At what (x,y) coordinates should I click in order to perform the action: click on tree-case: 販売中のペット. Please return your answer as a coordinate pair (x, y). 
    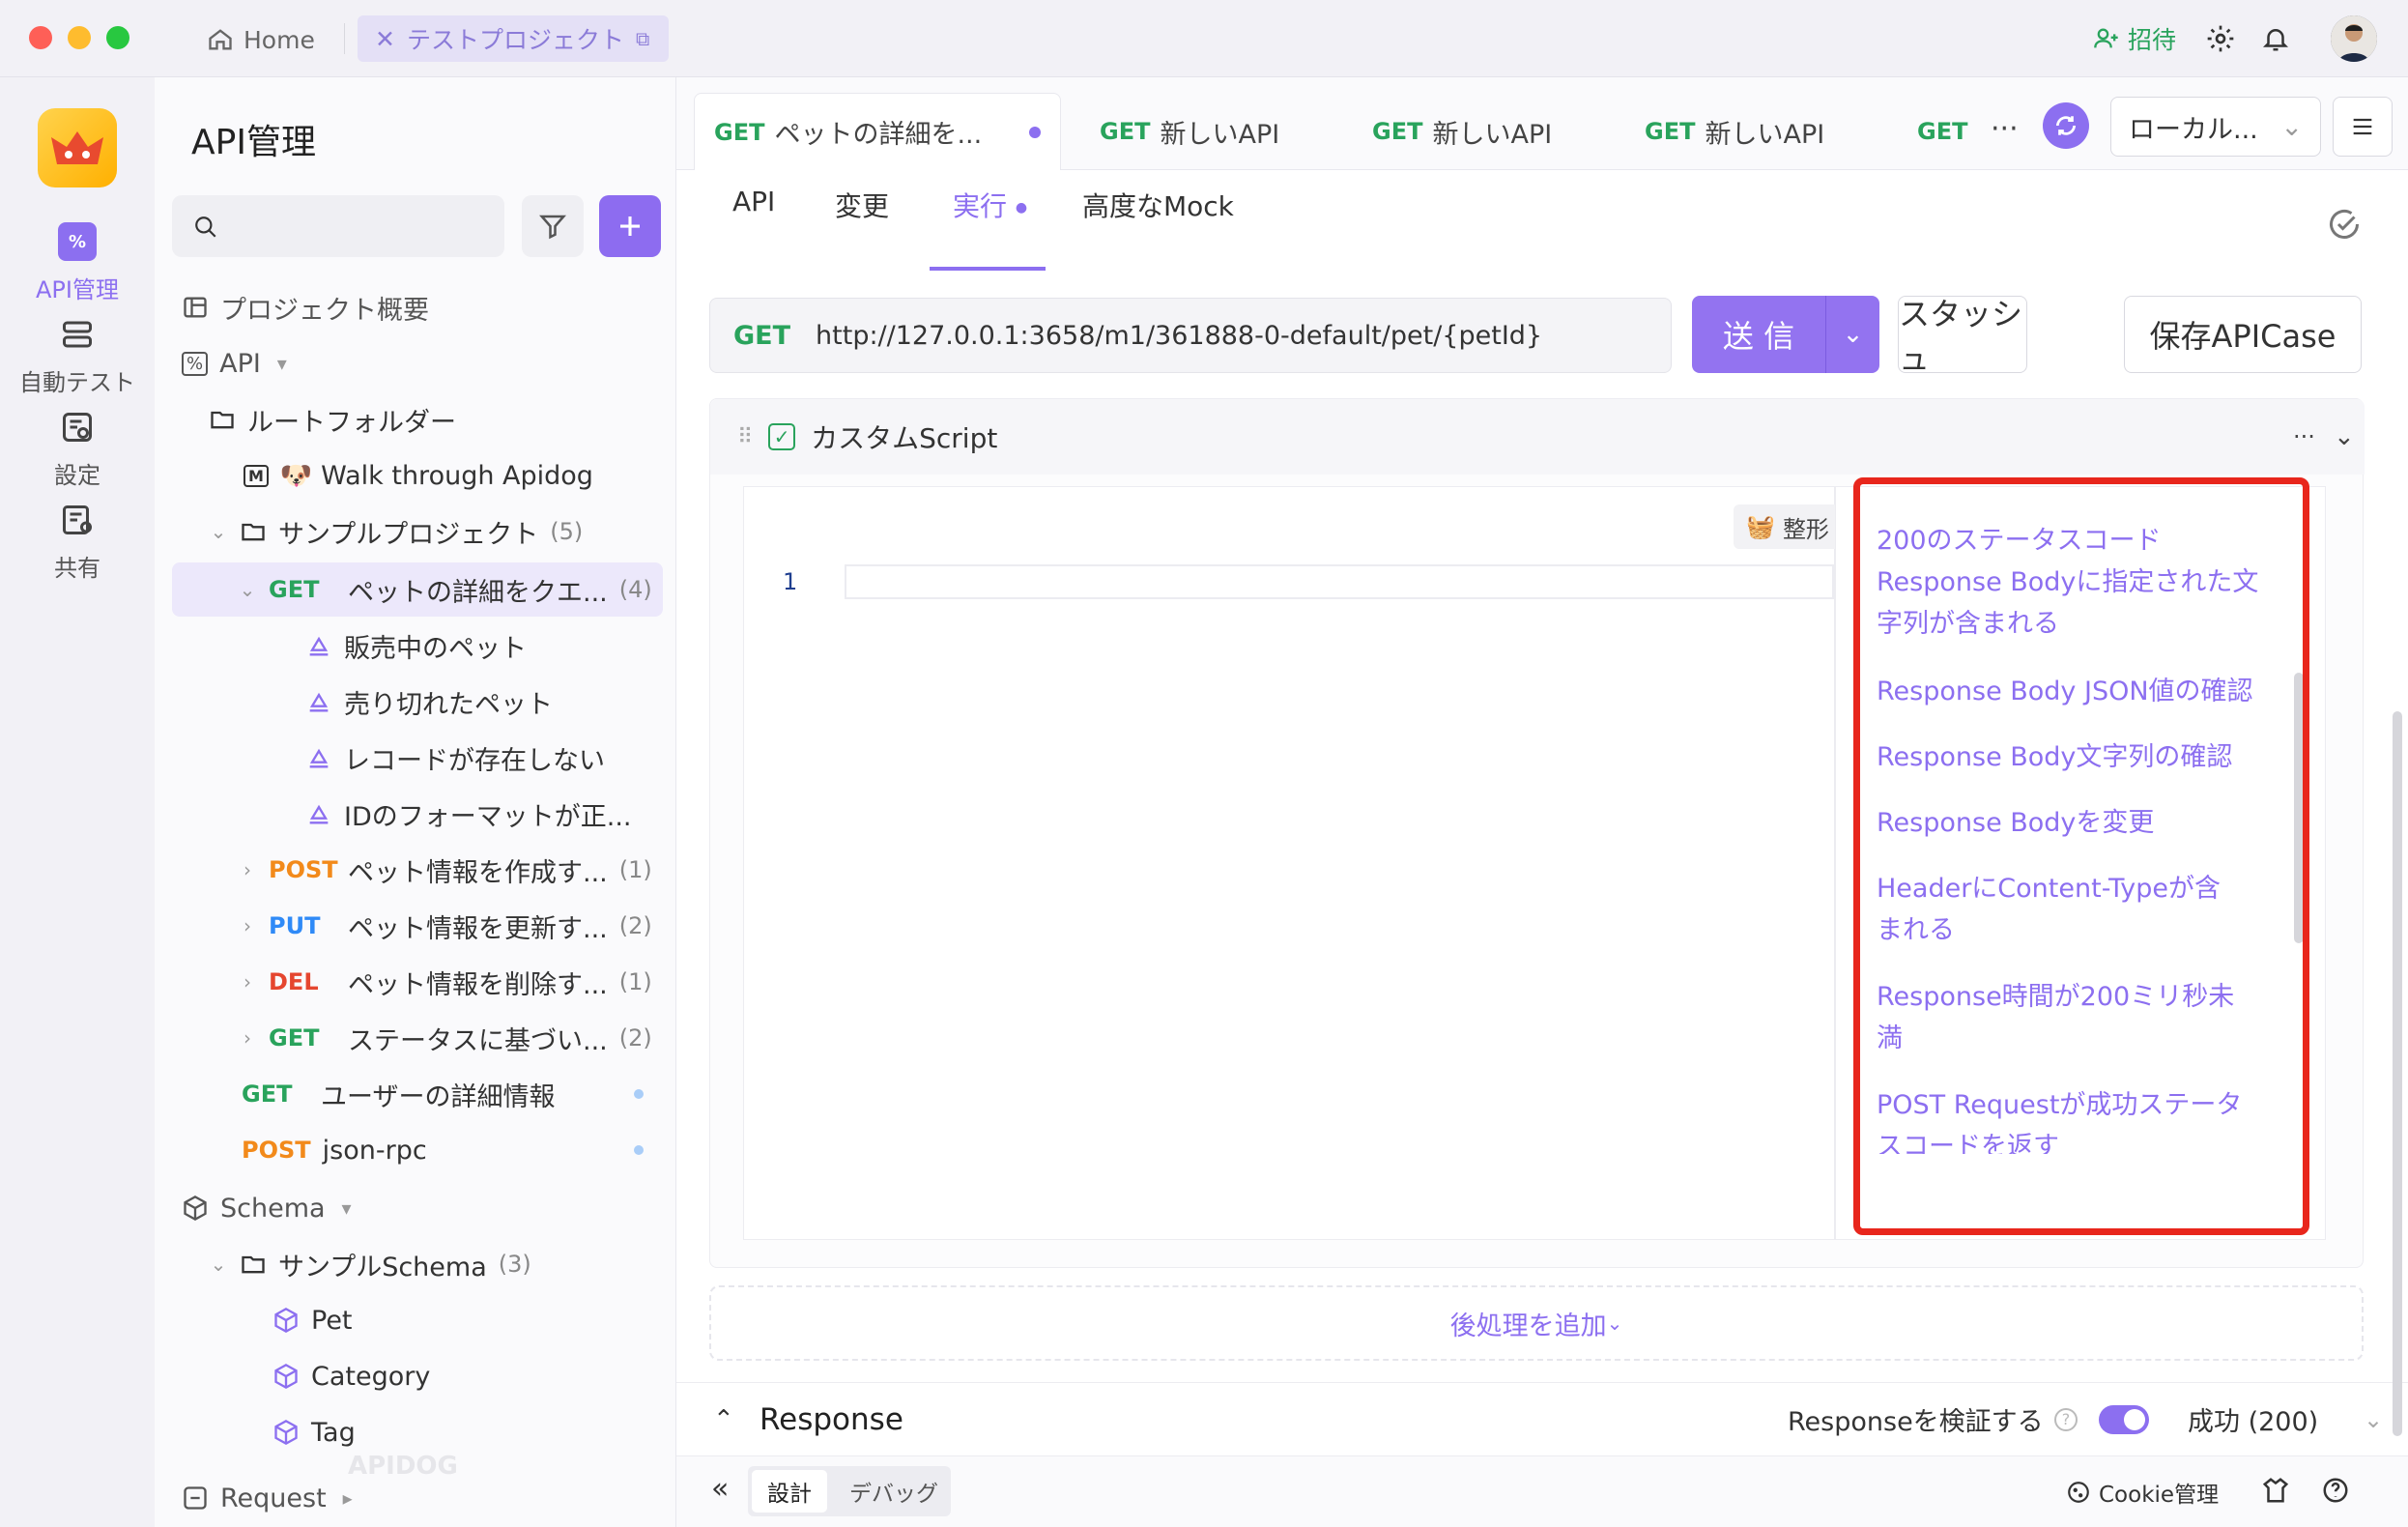
    Looking at the image, I should click on (416, 645).